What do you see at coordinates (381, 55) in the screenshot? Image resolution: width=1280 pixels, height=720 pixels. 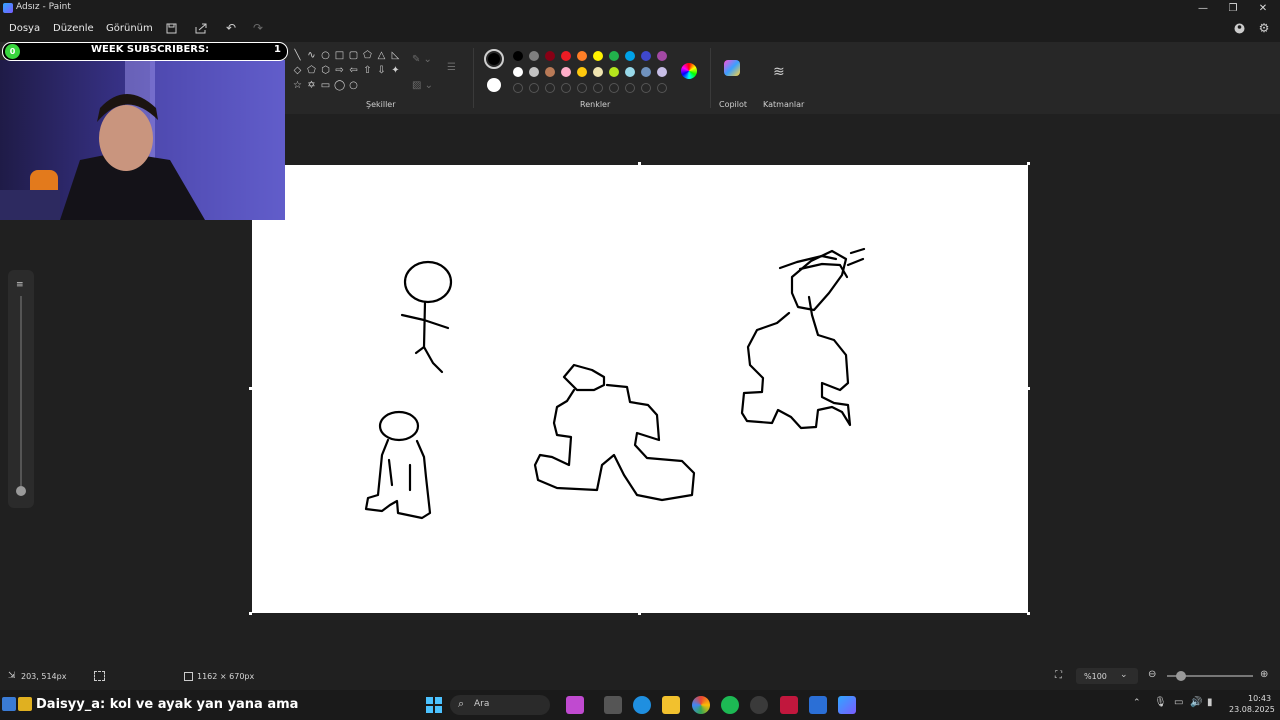 I see `triangle-shape-icon: △` at bounding box center [381, 55].